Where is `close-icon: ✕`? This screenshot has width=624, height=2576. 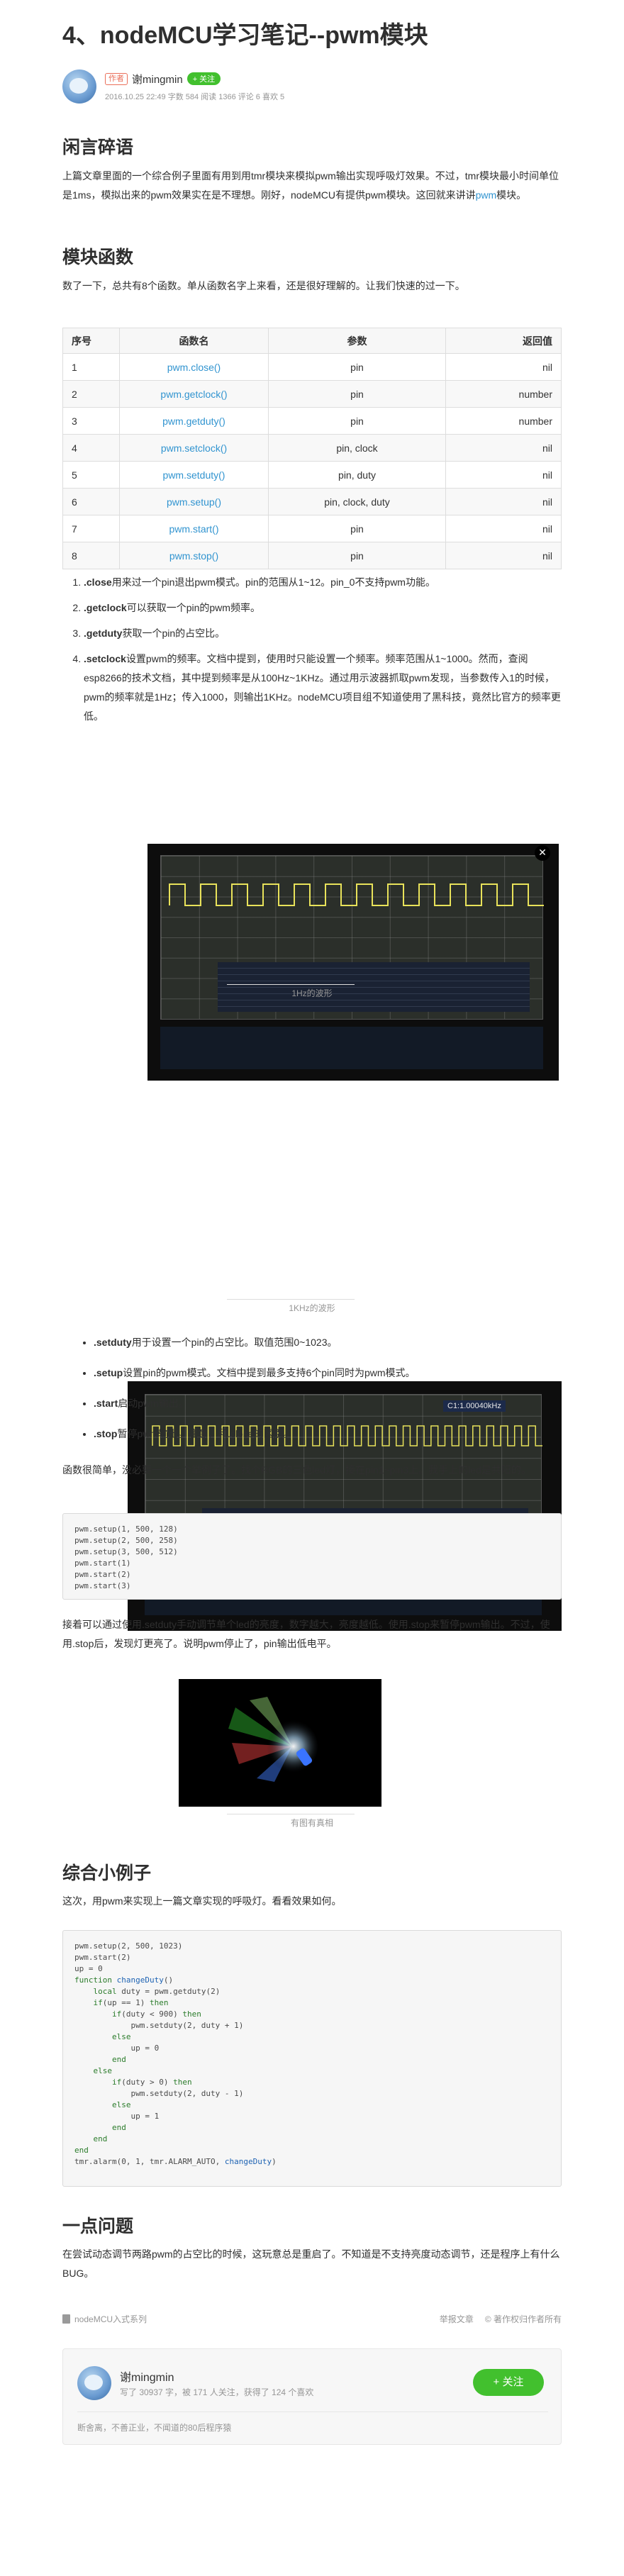 close-icon: ✕ is located at coordinates (543, 853).